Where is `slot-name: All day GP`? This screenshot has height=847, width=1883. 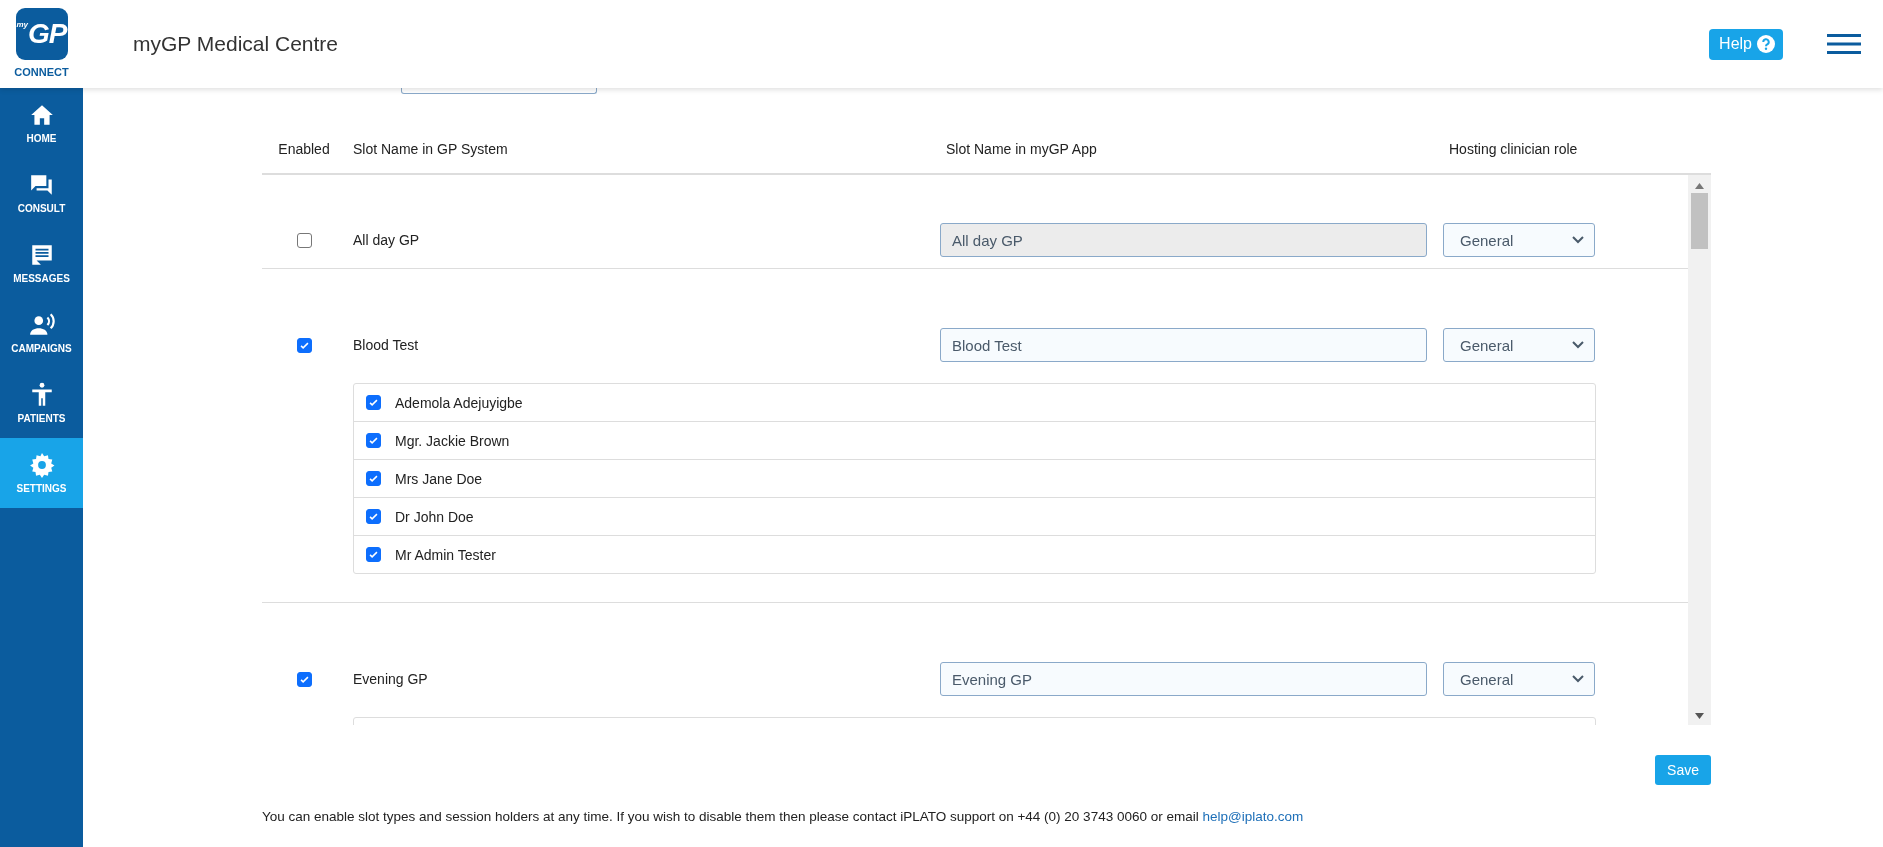
slot-name: All day GP is located at coordinates (387, 240).